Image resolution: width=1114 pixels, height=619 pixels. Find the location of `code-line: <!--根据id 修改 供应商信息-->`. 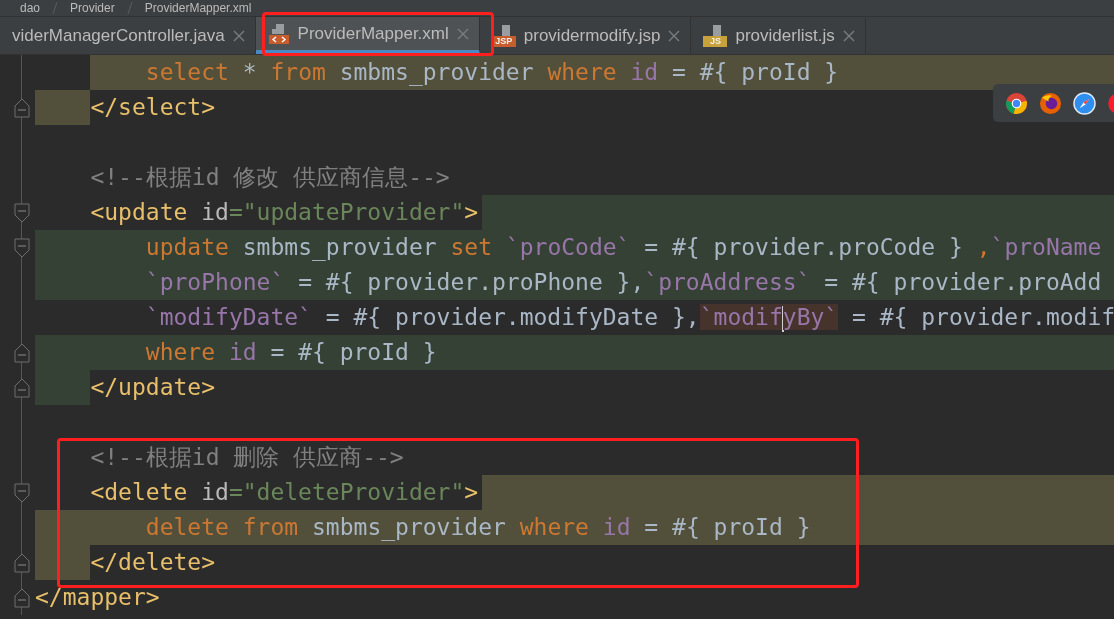

code-line: <!--根据id 修改 供应商信息--> is located at coordinates (270, 177).